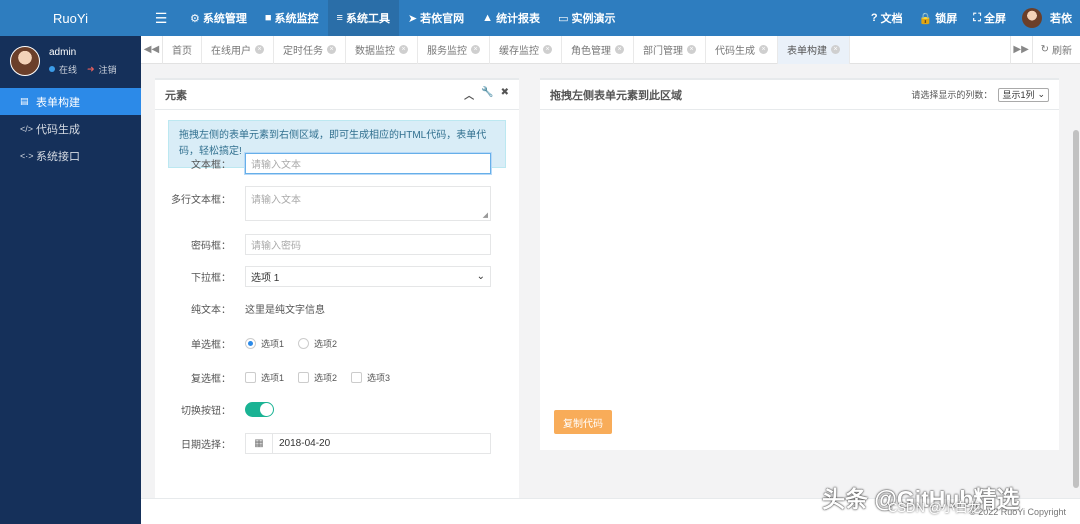 The width and height of the screenshot is (1080, 524). What do you see at coordinates (368, 163) in the screenshot?
I see `text-input: 请输入文本` at bounding box center [368, 163].